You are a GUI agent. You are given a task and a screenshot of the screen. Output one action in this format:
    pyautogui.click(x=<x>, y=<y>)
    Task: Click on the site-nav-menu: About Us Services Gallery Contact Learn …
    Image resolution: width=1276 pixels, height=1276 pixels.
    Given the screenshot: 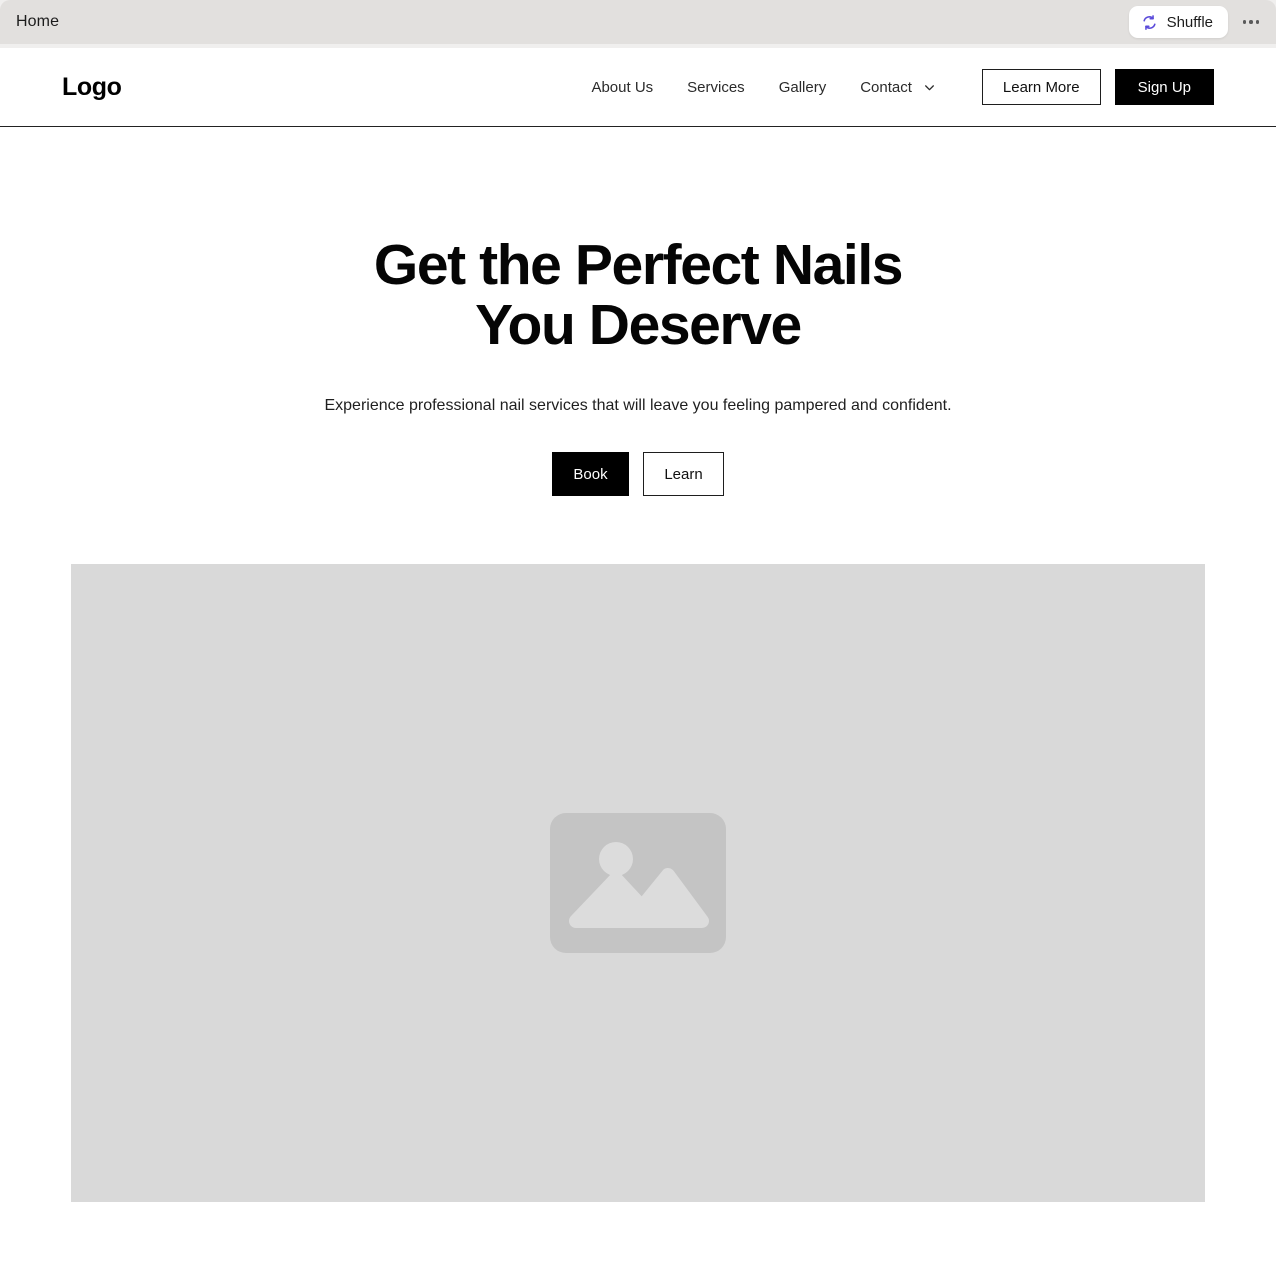 What is the action you would take?
    pyautogui.click(x=901, y=87)
    